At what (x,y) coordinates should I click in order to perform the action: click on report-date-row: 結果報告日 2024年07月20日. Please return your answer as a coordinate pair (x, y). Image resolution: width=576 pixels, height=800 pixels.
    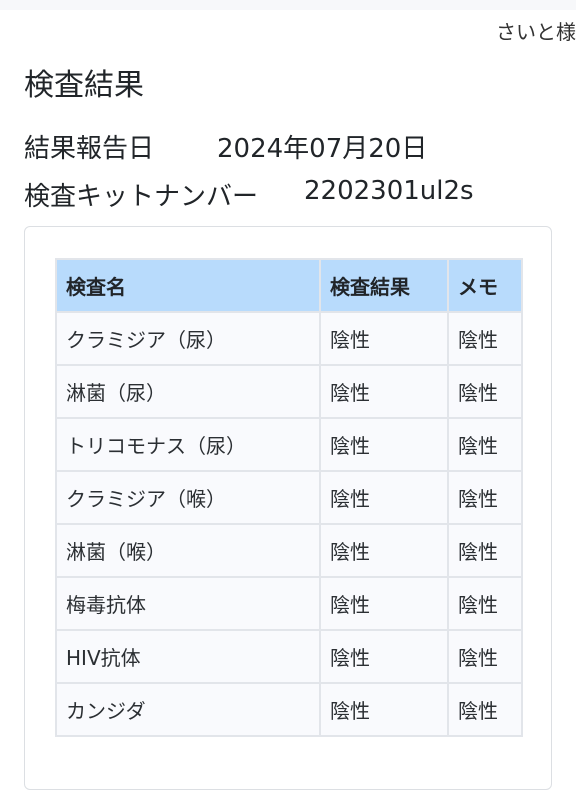
    Looking at the image, I should click on (225, 146).